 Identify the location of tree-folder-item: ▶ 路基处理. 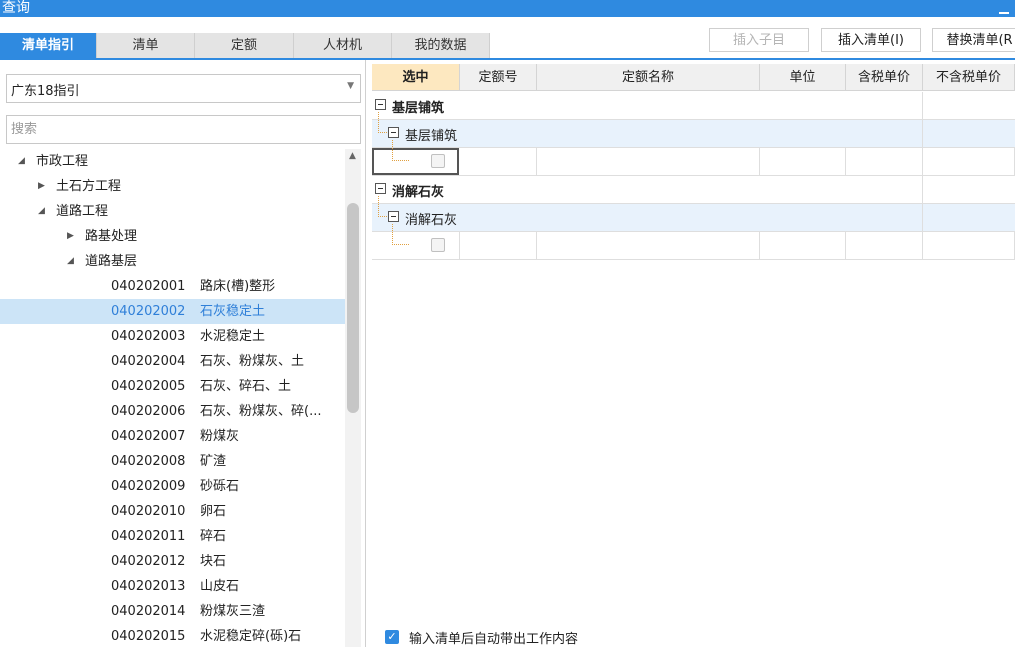
(172, 236).